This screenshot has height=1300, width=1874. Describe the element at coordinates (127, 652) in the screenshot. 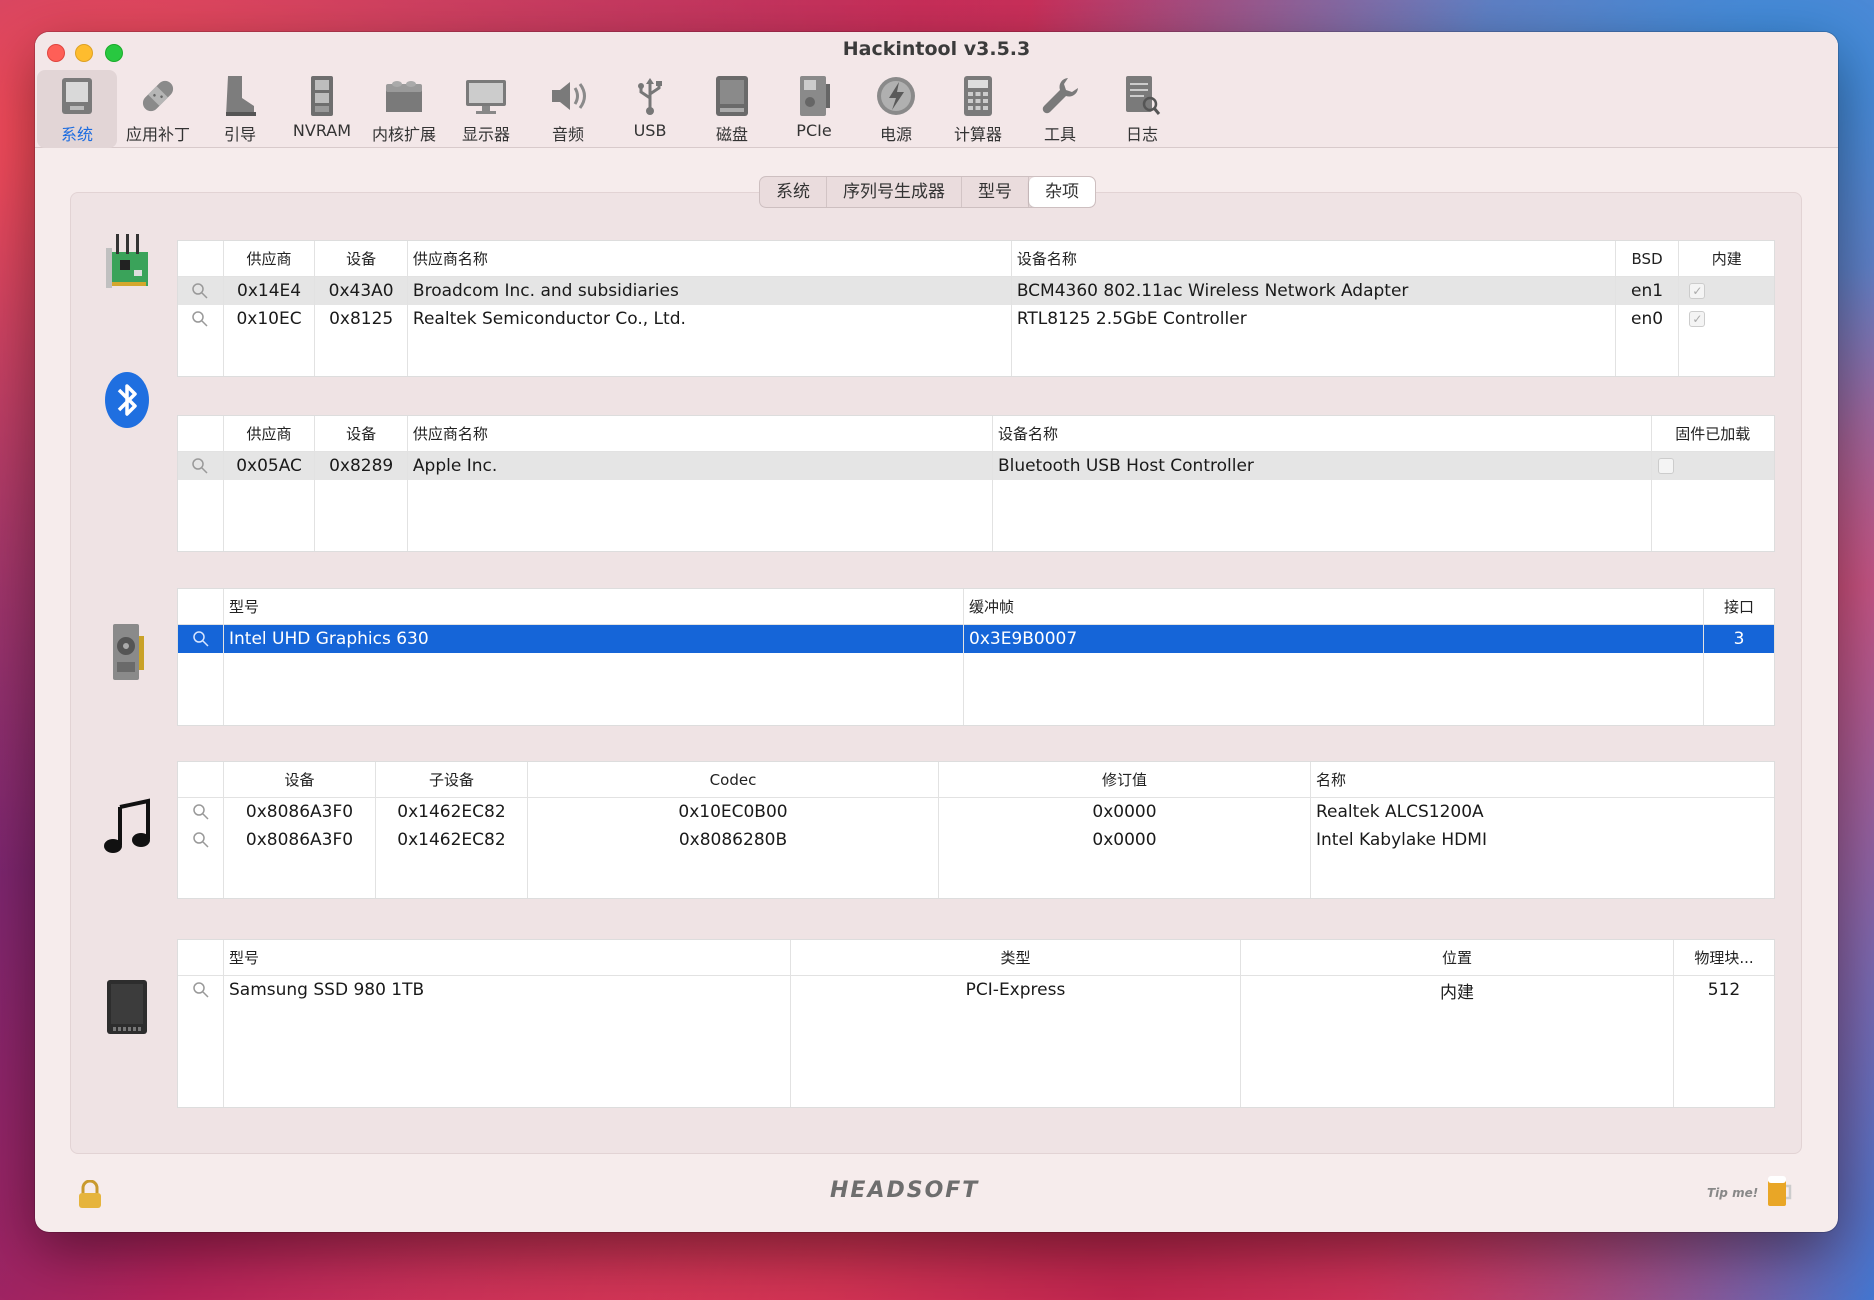

I see `graphics-card-icon` at that location.